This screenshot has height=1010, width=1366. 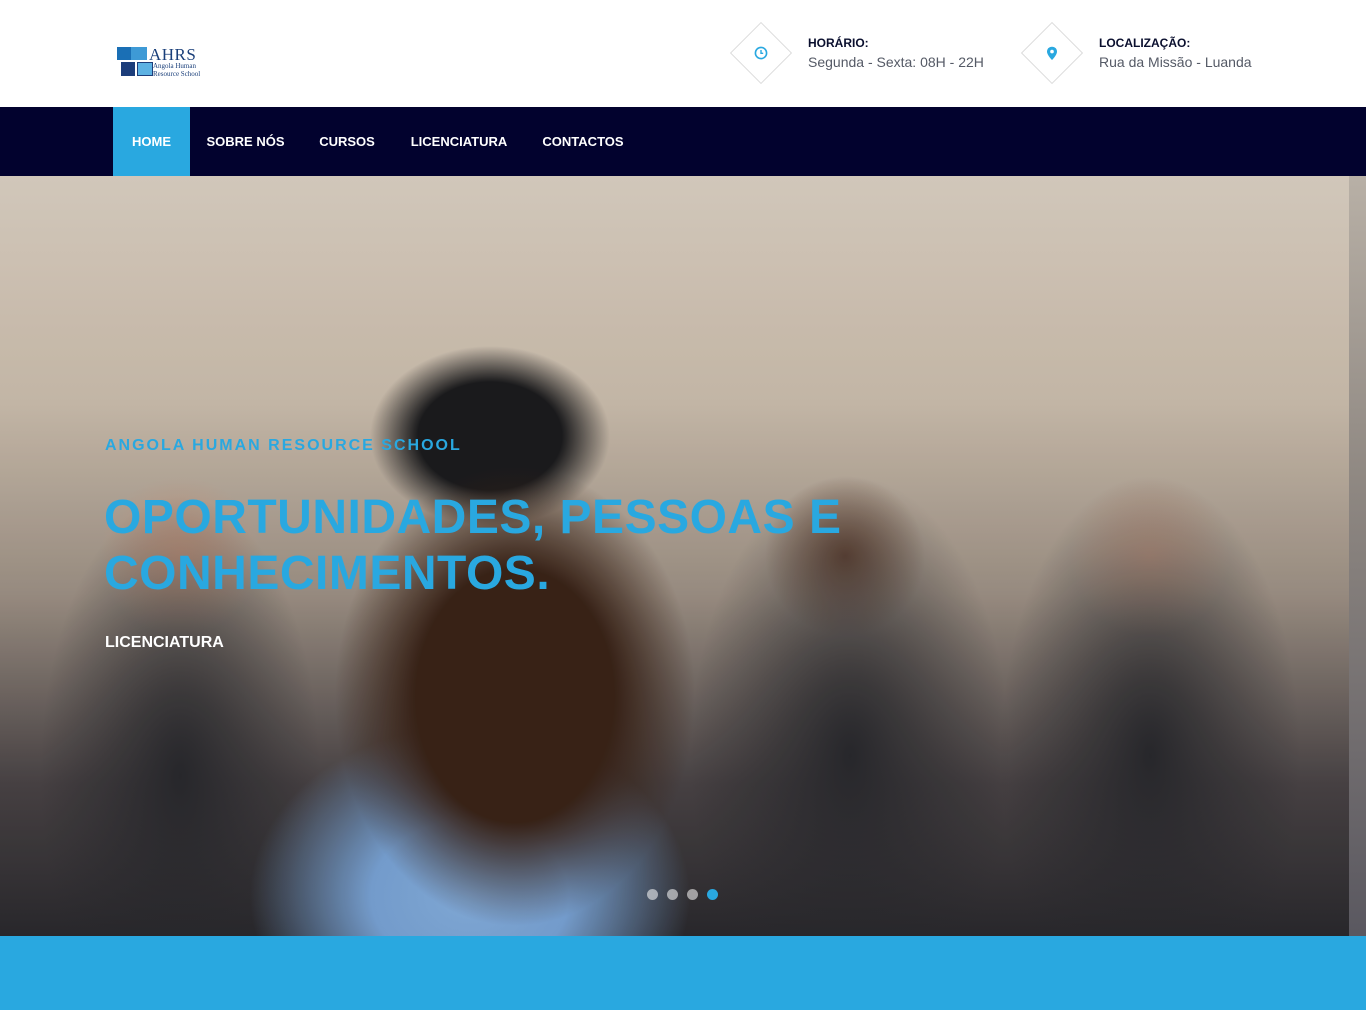 What do you see at coordinates (151, 141) in the screenshot?
I see `nav-item-home: HOME` at bounding box center [151, 141].